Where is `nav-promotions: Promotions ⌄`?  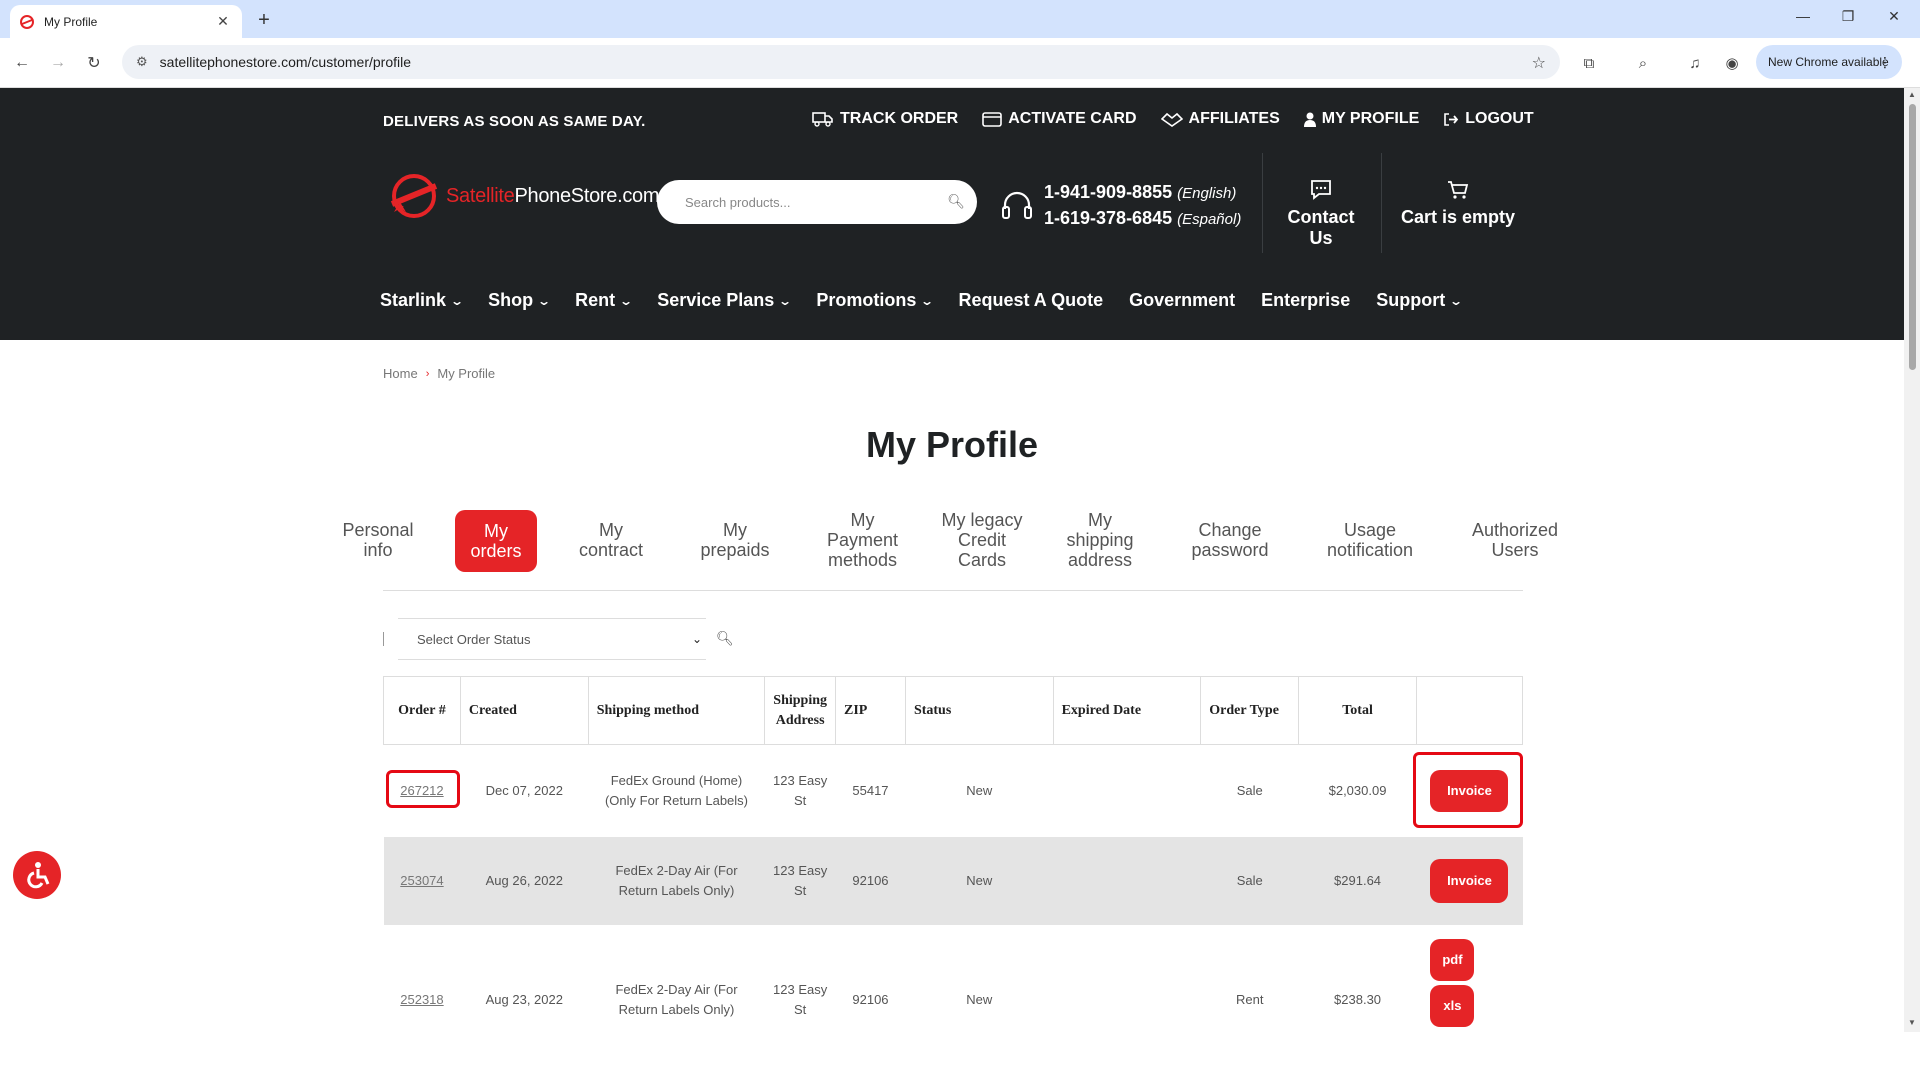 nav-promotions: Promotions ⌄ is located at coordinates (875, 300).